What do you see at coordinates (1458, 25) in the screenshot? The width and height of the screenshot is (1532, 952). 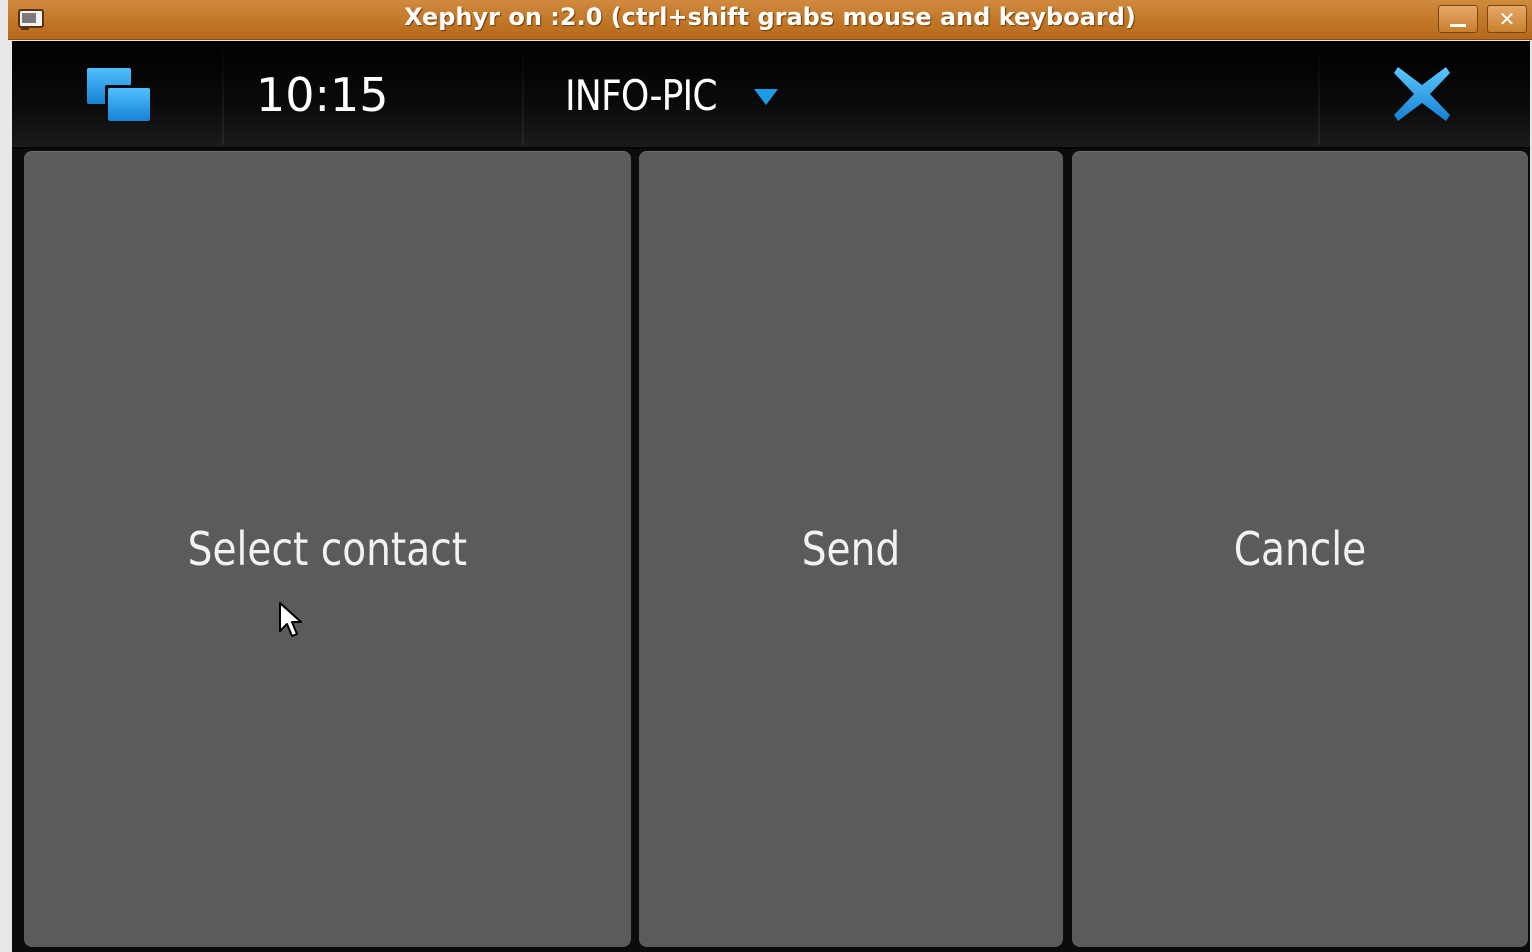 I see `minimize-icon` at bounding box center [1458, 25].